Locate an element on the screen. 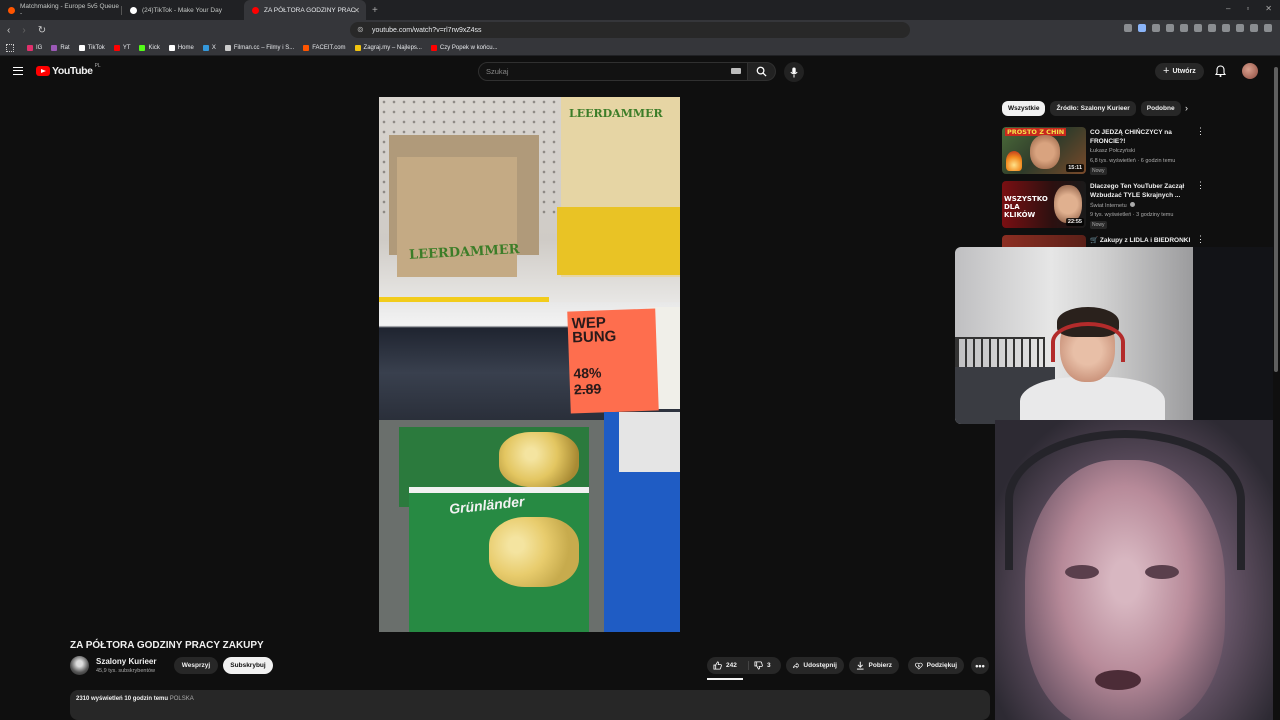 This screenshot has width=1280, height=720. browser-tab: Matchmaking - Europe 5v5 Queue - is located at coordinates (61, 10).